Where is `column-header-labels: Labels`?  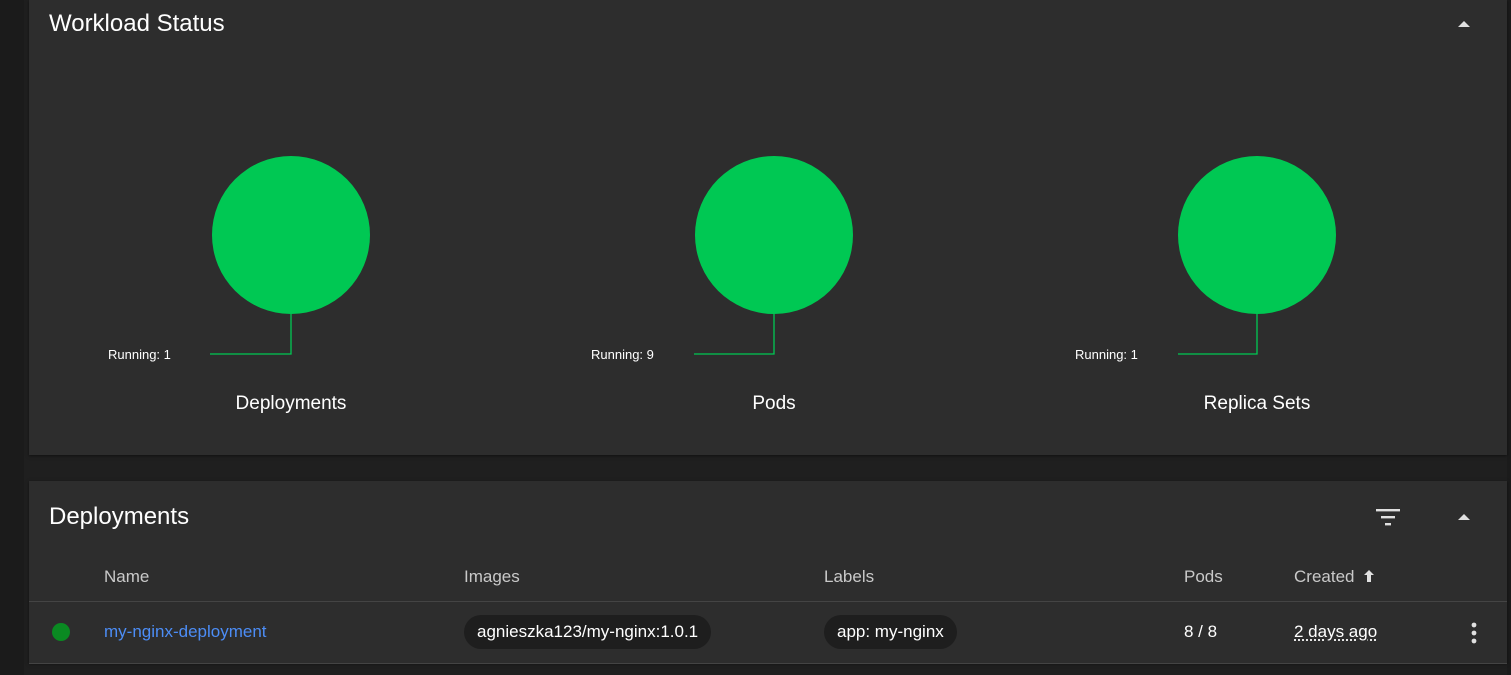
column-header-labels: Labels is located at coordinates (849, 577).